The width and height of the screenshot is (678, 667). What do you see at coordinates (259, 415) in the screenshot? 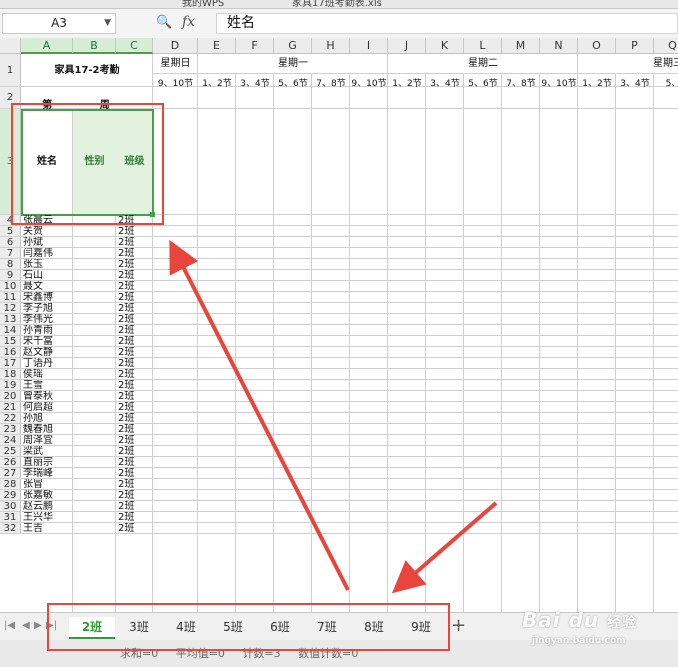
I see `arrow-to-header` at bounding box center [259, 415].